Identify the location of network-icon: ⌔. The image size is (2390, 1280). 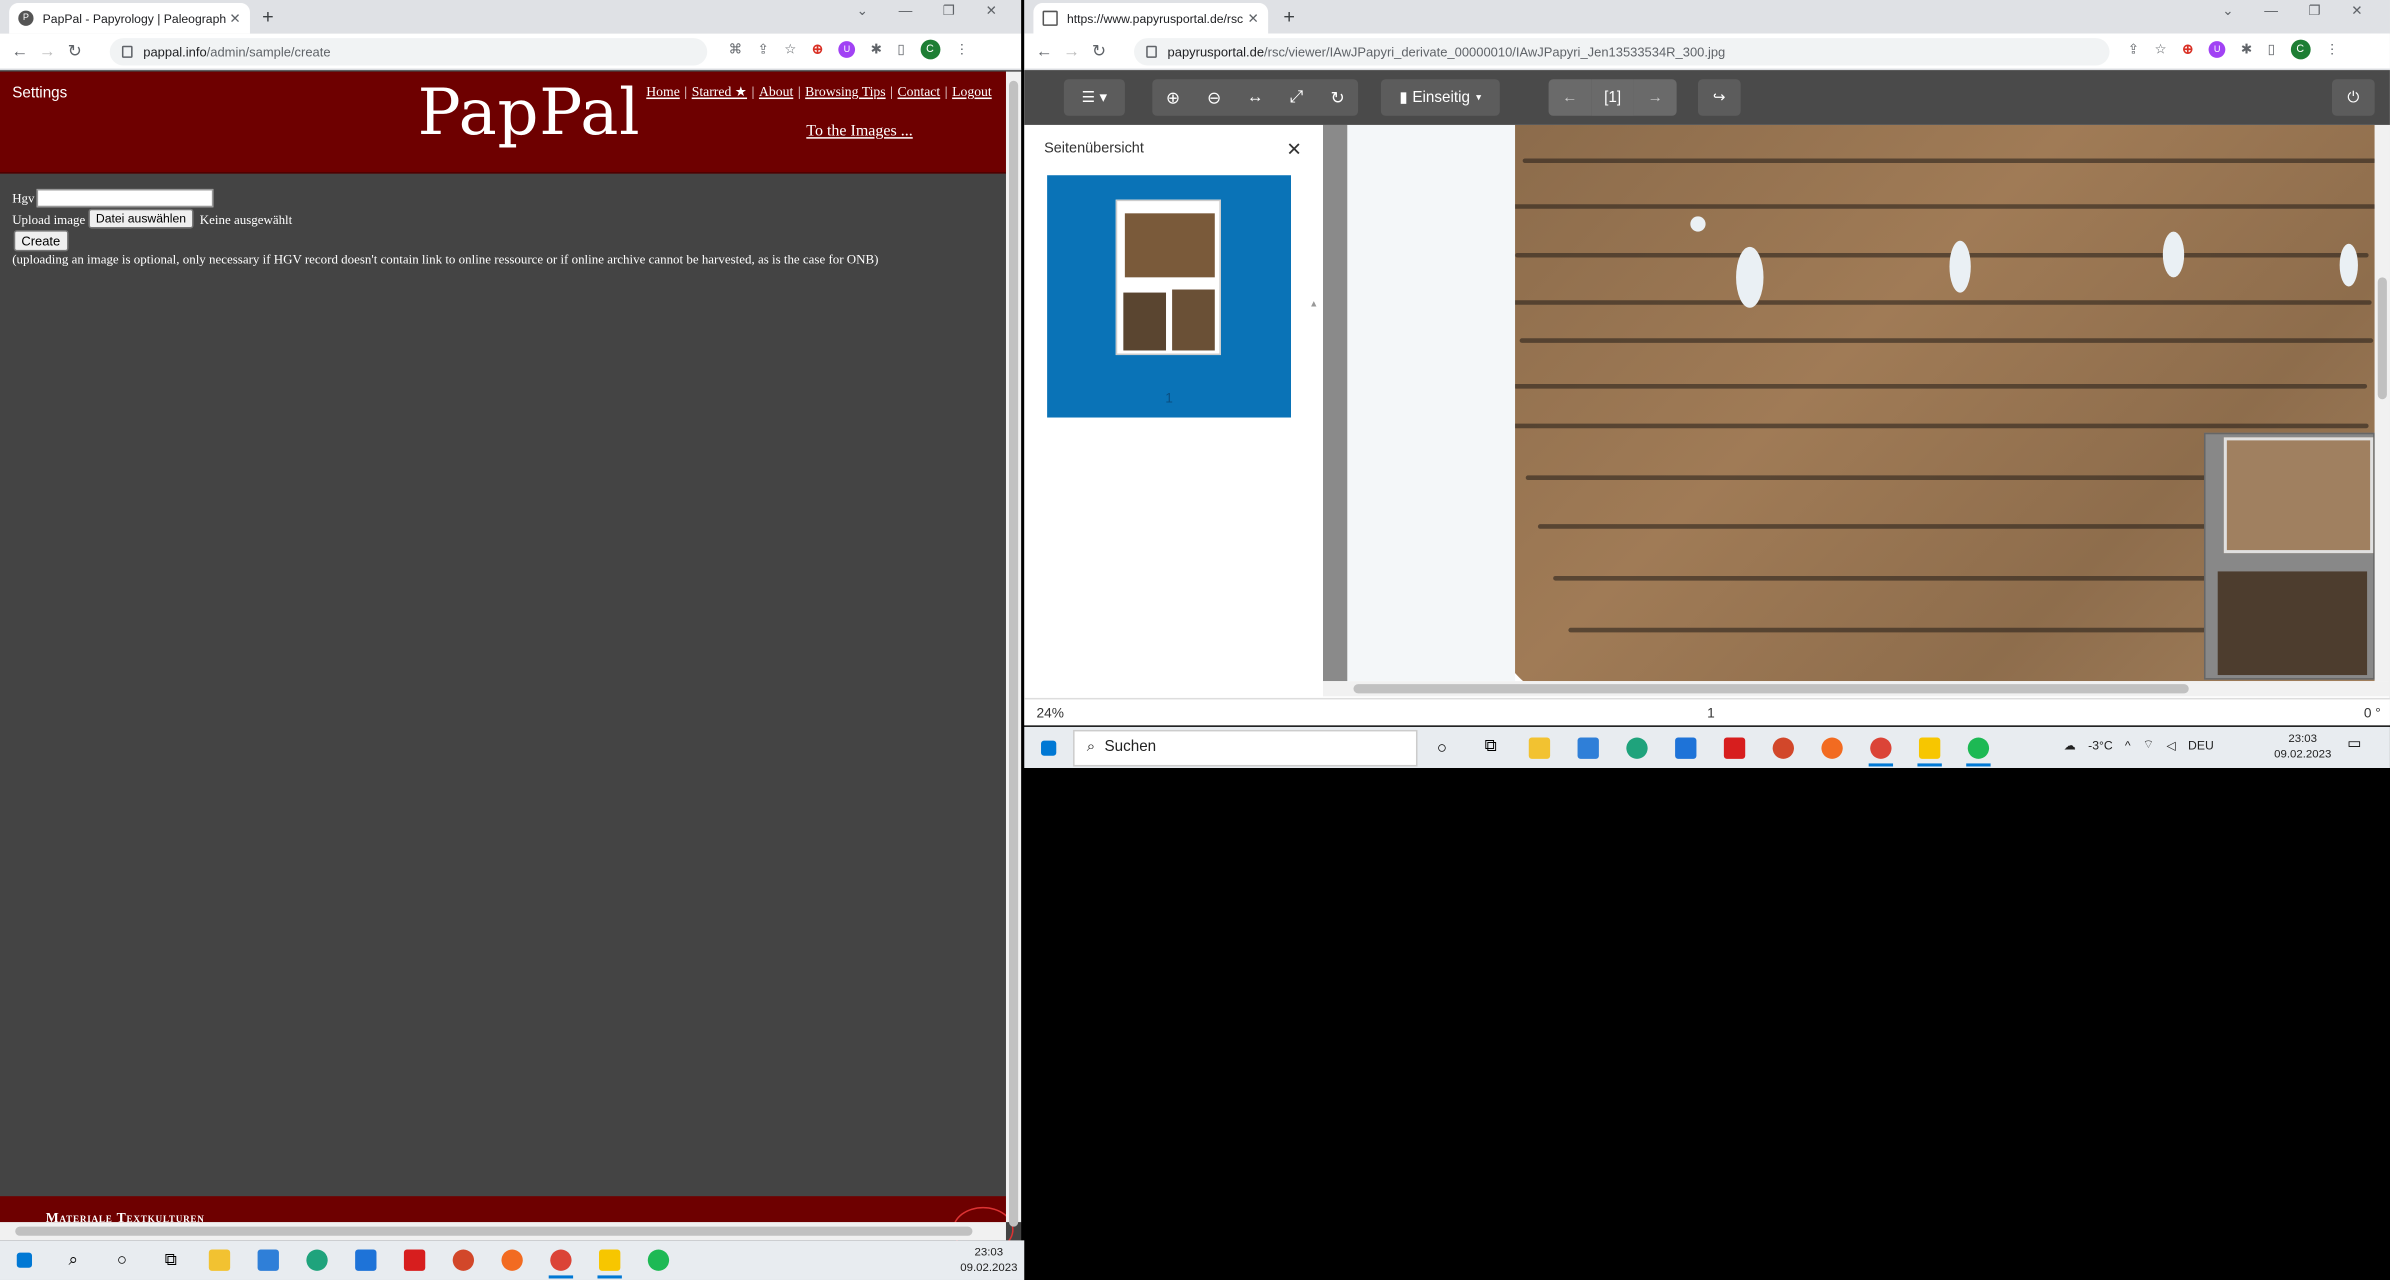
(2148, 745).